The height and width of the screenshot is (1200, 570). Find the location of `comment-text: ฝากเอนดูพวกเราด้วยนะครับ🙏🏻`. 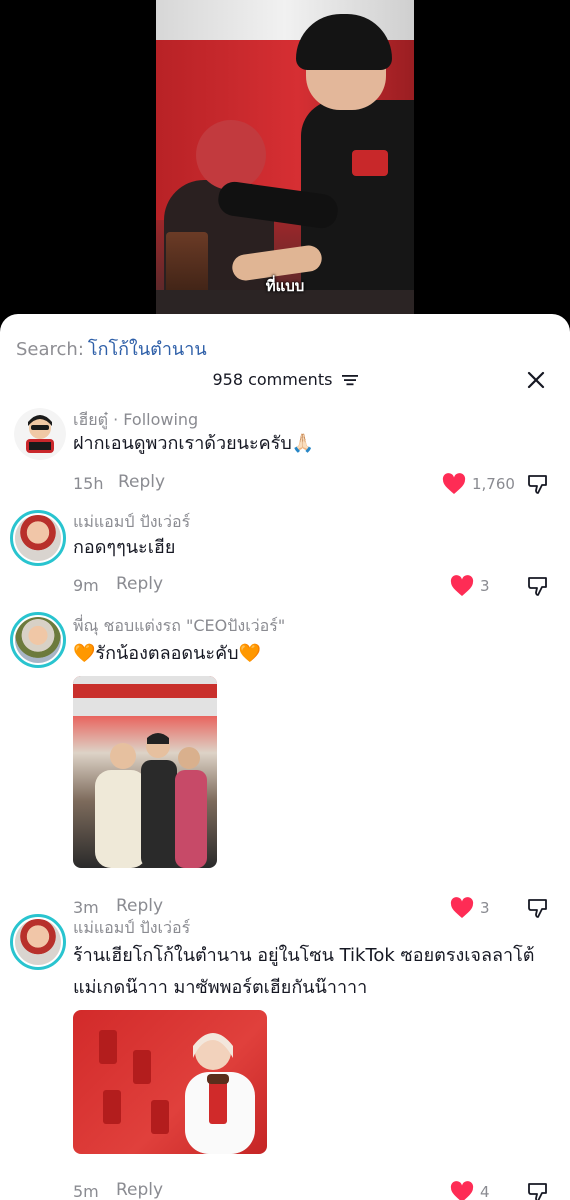

comment-text: ฝากเอนดูพวกเราด้วยนะครับ🙏🏻 is located at coordinates (194, 443).